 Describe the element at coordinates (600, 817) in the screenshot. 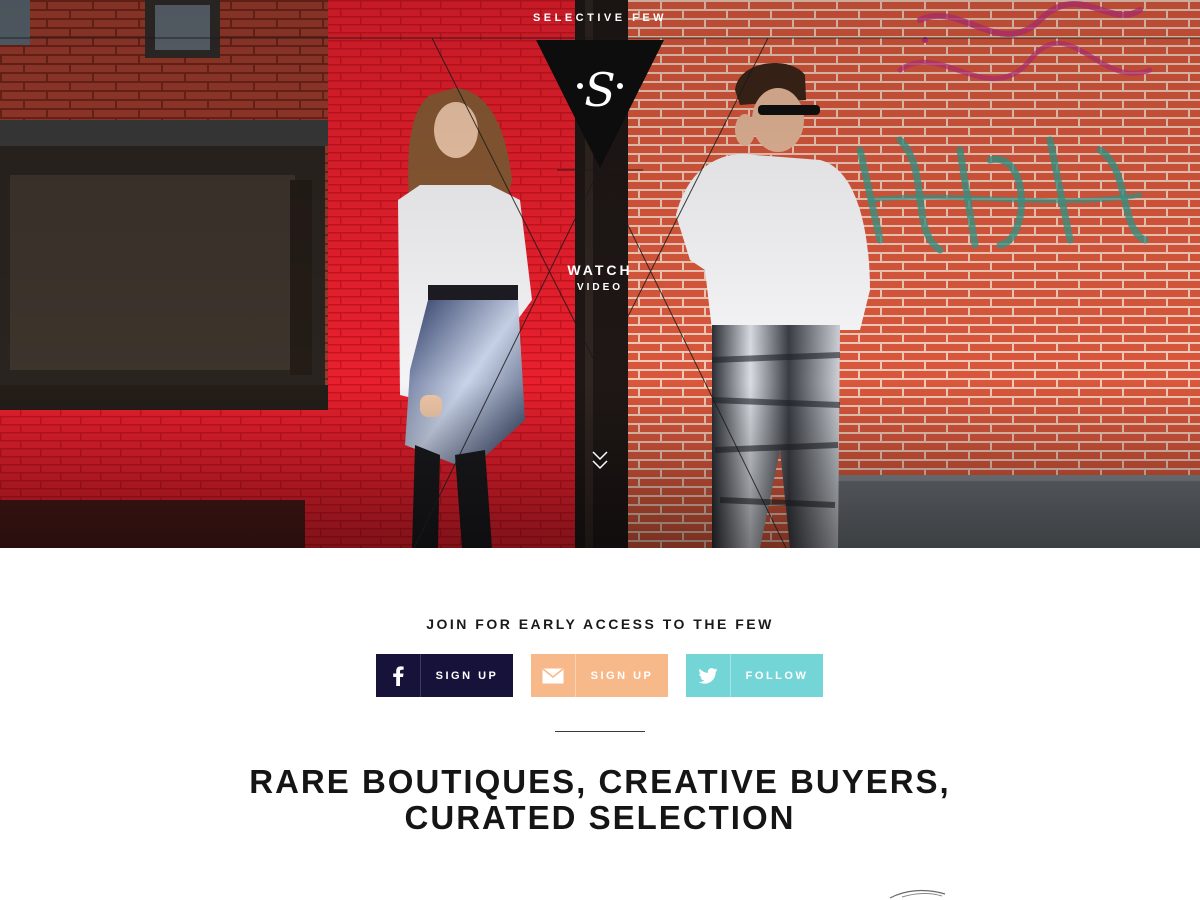

I see `tagline-line-2: CURATED SELECTION` at that location.